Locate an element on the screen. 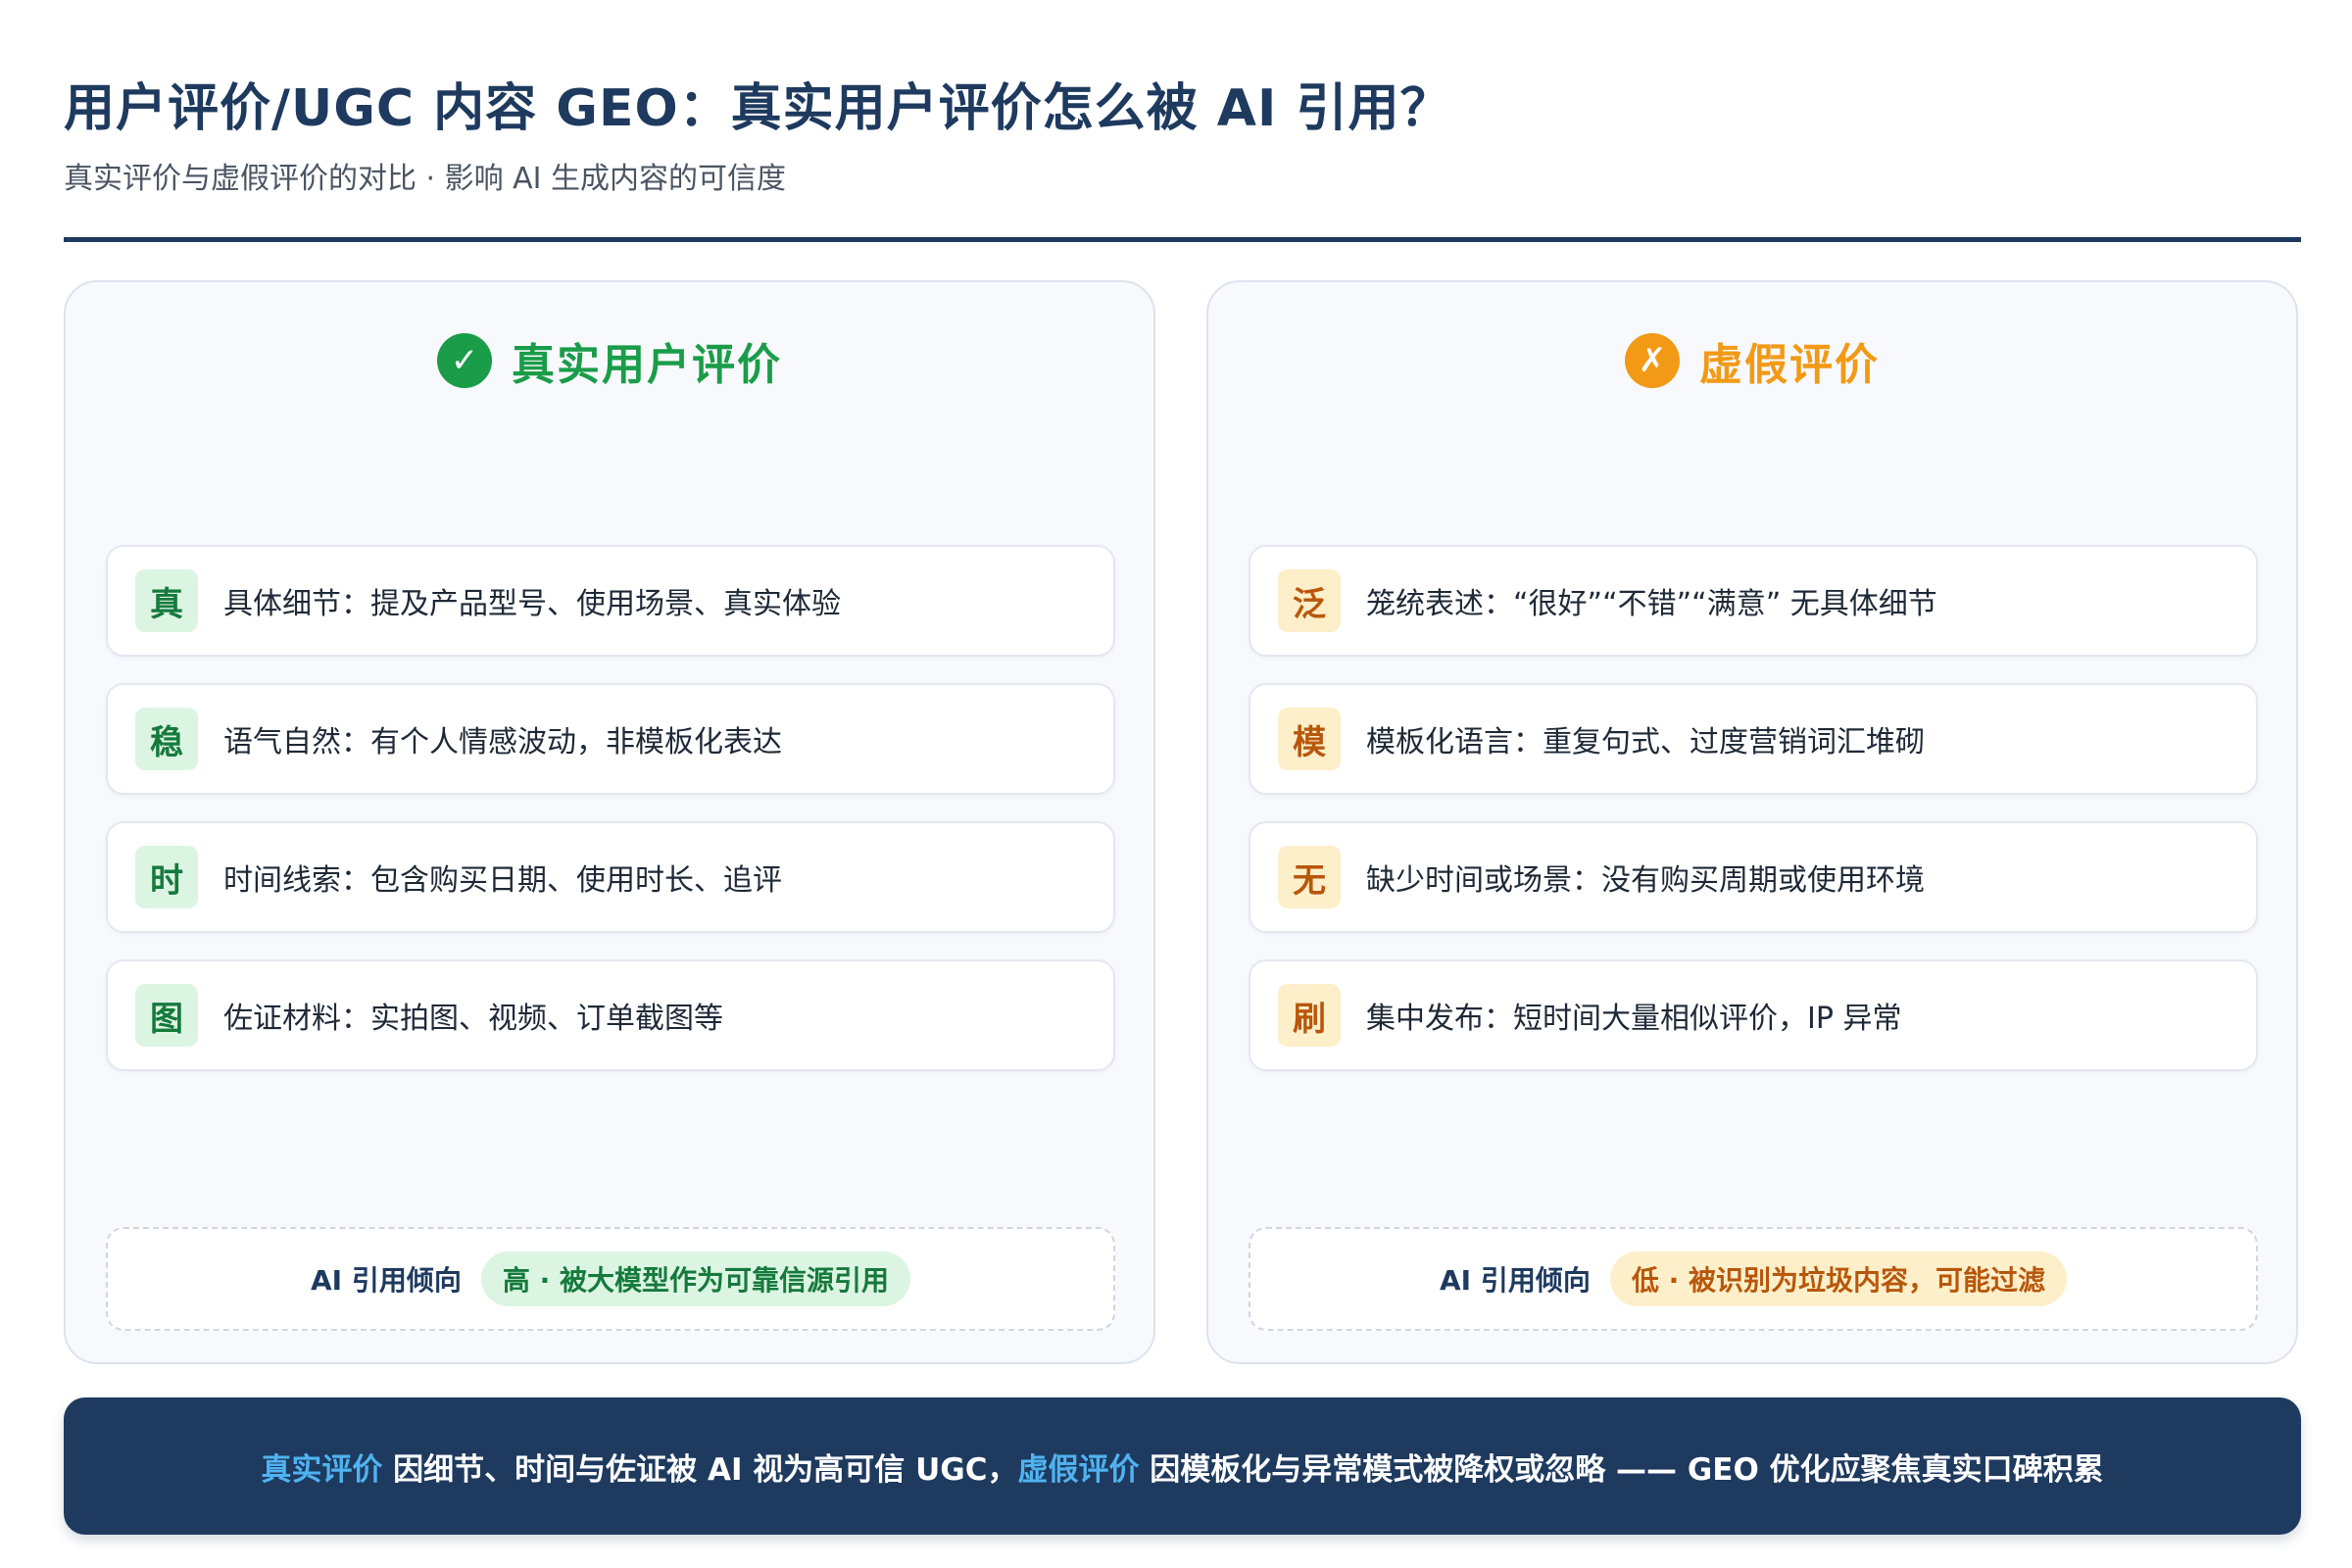 This screenshot has height=1568, width=2352. item-text: 时间线索：包含购买日期、使用时长、追评 is located at coordinates (503, 880).